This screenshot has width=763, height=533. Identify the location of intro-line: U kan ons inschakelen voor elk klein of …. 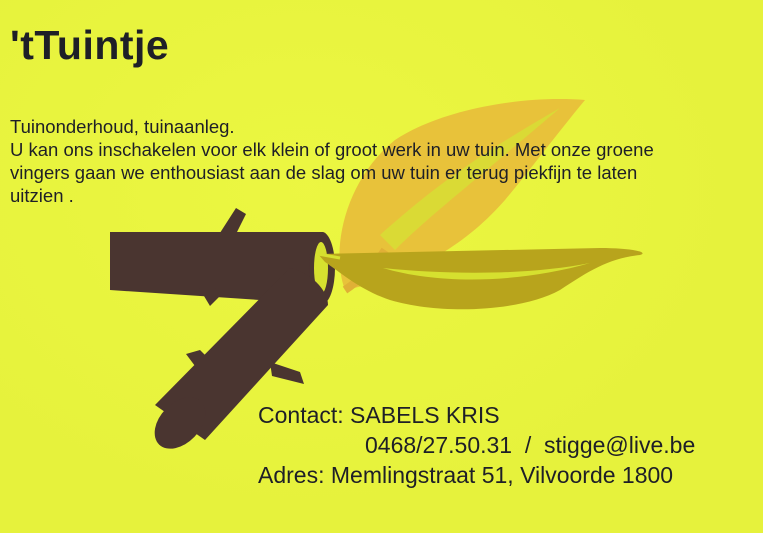
(332, 149).